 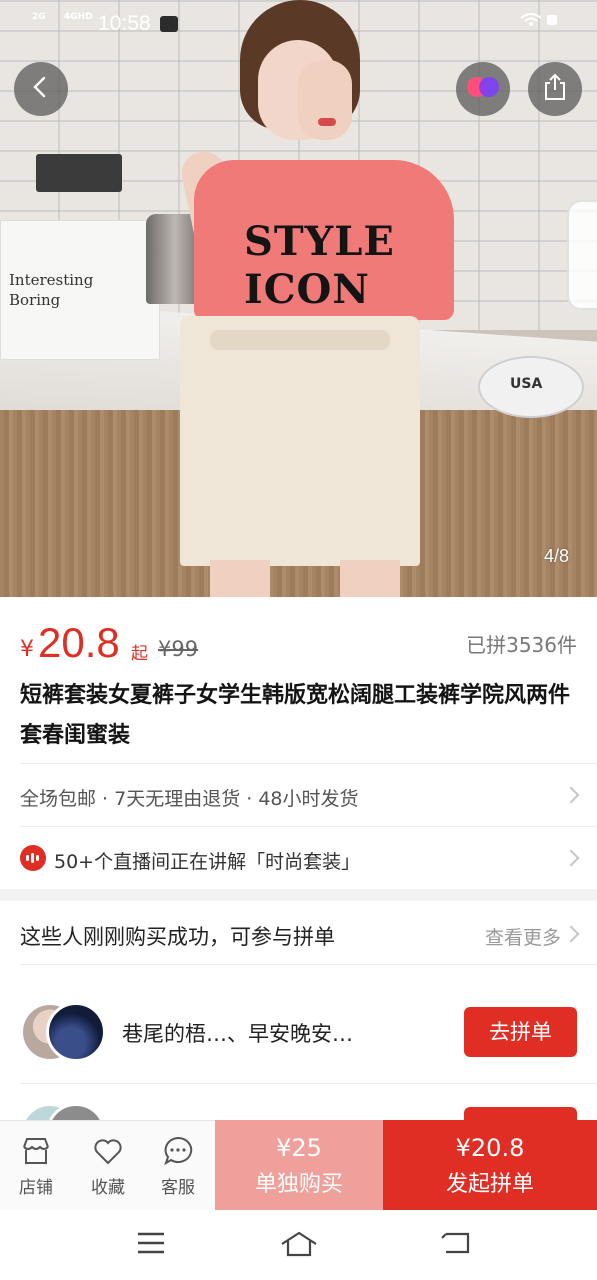 I want to click on price-row: ¥ 20.8 起 ¥99 已拼3536件, so click(x=298, y=633).